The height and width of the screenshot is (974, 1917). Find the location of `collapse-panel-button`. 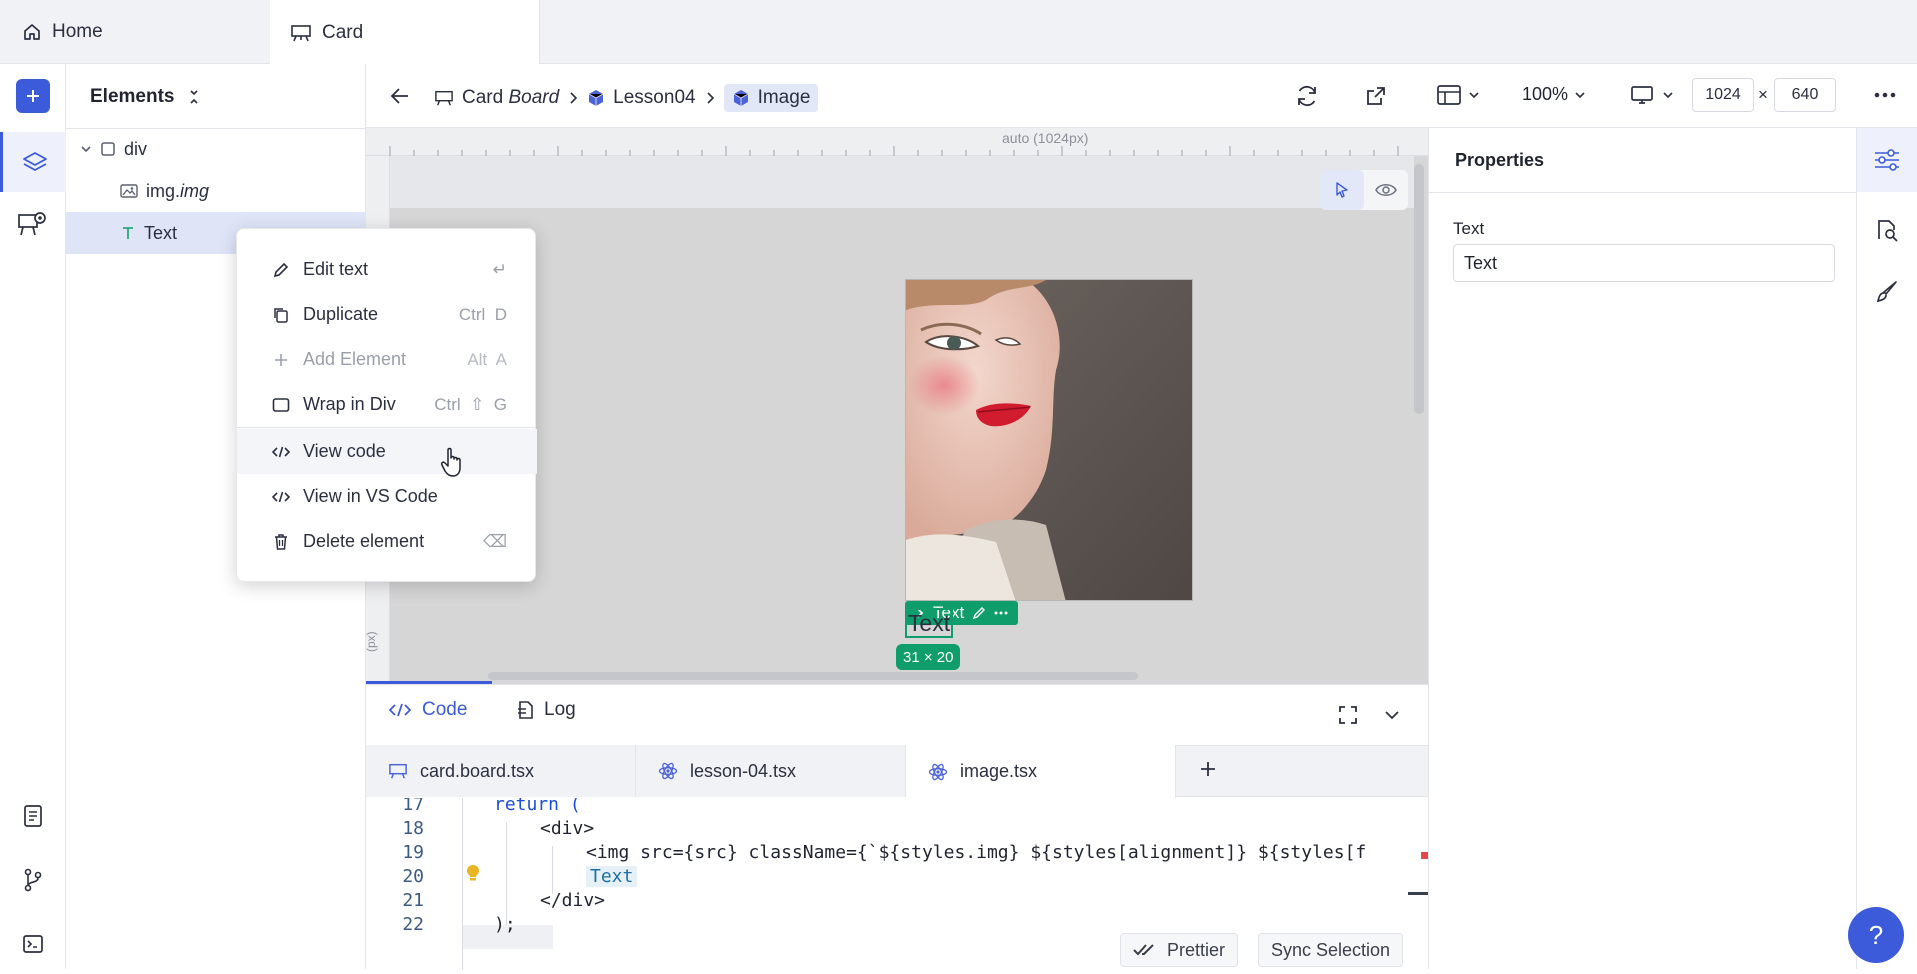

collapse-panel-button is located at coordinates (1392, 715).